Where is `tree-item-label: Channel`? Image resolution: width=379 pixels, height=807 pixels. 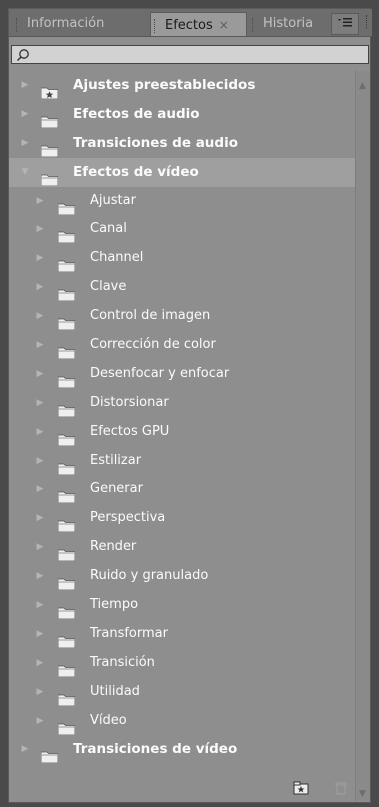
tree-item-label: Channel is located at coordinates (117, 258).